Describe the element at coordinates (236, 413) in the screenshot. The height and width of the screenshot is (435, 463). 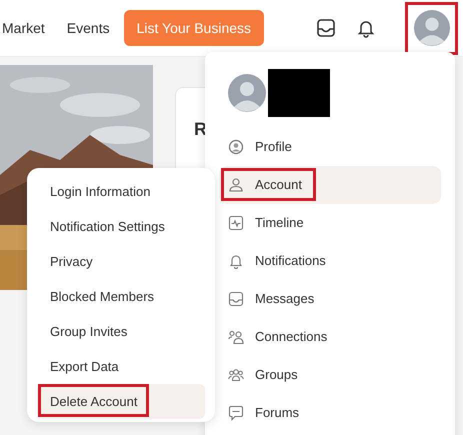
I see `chat-icon` at that location.